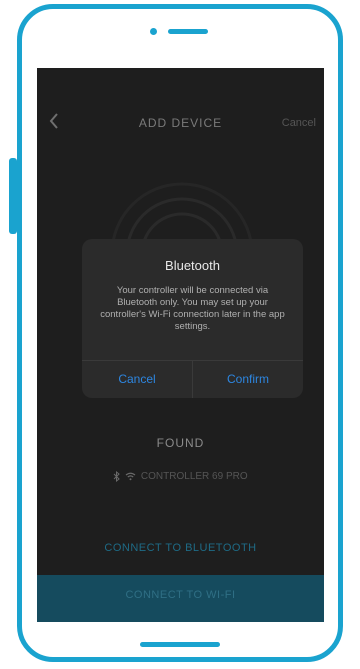 This screenshot has height=669, width=360. I want to click on connect-bluetooth-button: CONNECT TO BLUETOOTH, so click(180, 548).